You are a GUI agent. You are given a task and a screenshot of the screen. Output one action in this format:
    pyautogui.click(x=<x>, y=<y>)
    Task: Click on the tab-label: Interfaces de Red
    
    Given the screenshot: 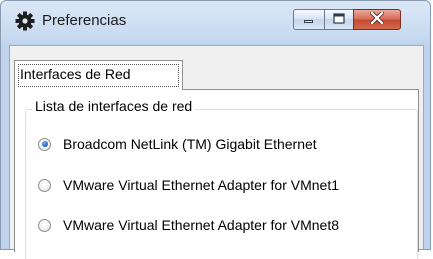 What is the action you would take?
    pyautogui.click(x=75, y=74)
    